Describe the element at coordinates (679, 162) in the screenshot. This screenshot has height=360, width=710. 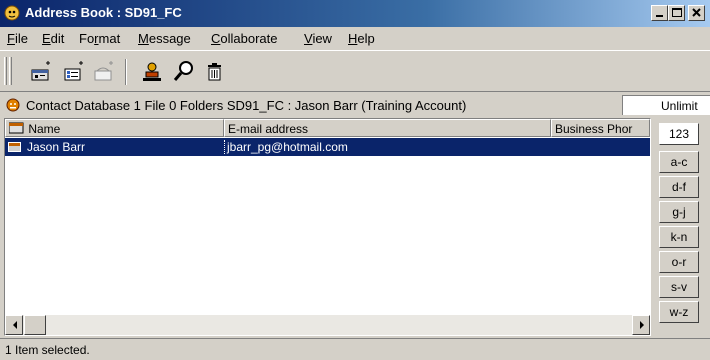
I see `index-tab-a-c: a-c` at that location.